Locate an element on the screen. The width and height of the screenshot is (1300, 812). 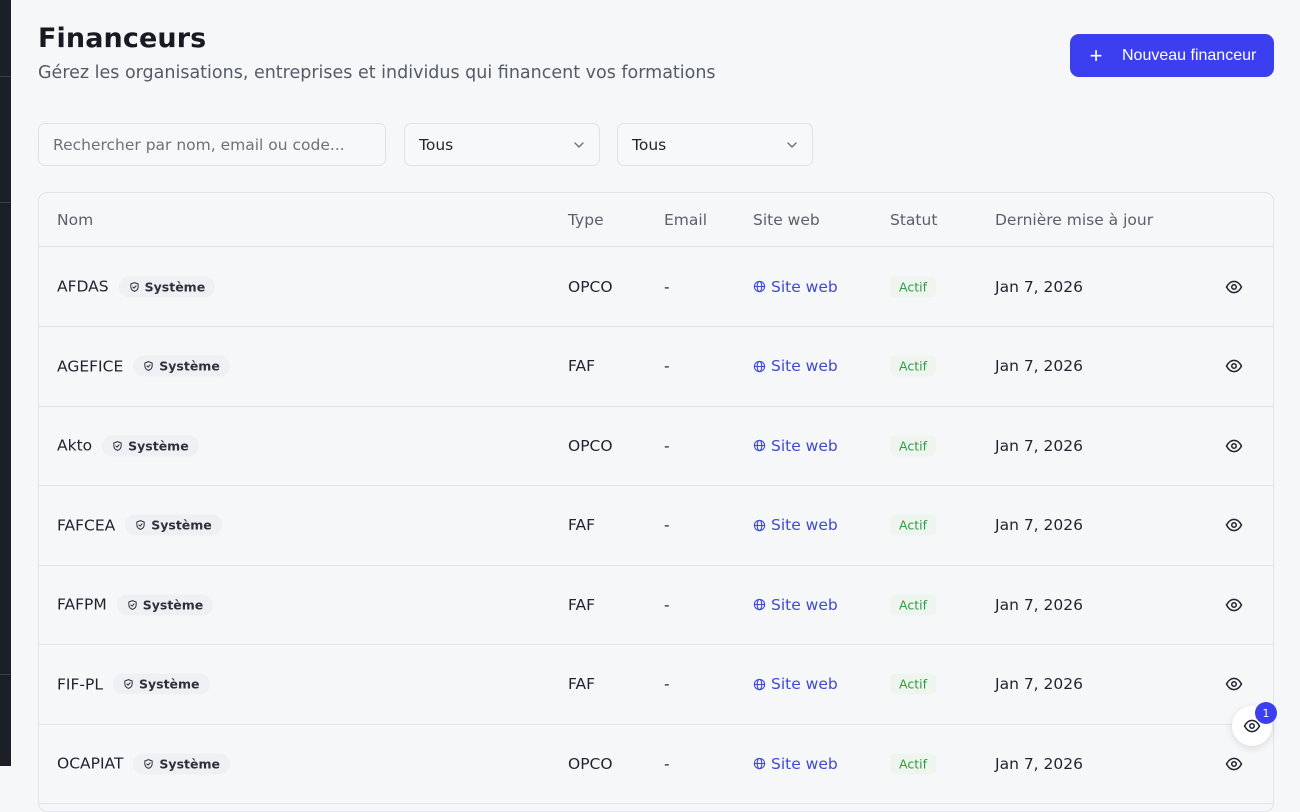
column-header-status: Statut is located at coordinates (913, 220).